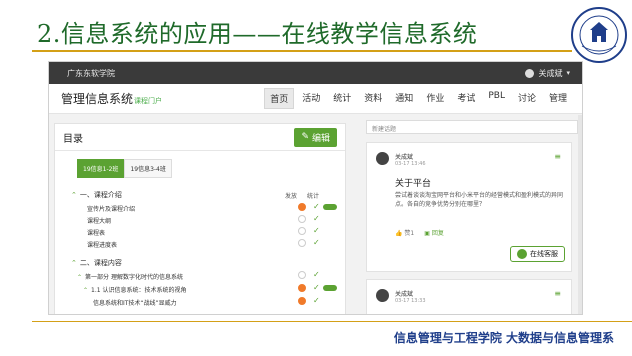  What do you see at coordinates (410, 164) in the screenshot?
I see `topic-time: 03-17 13:46` at bounding box center [410, 164].